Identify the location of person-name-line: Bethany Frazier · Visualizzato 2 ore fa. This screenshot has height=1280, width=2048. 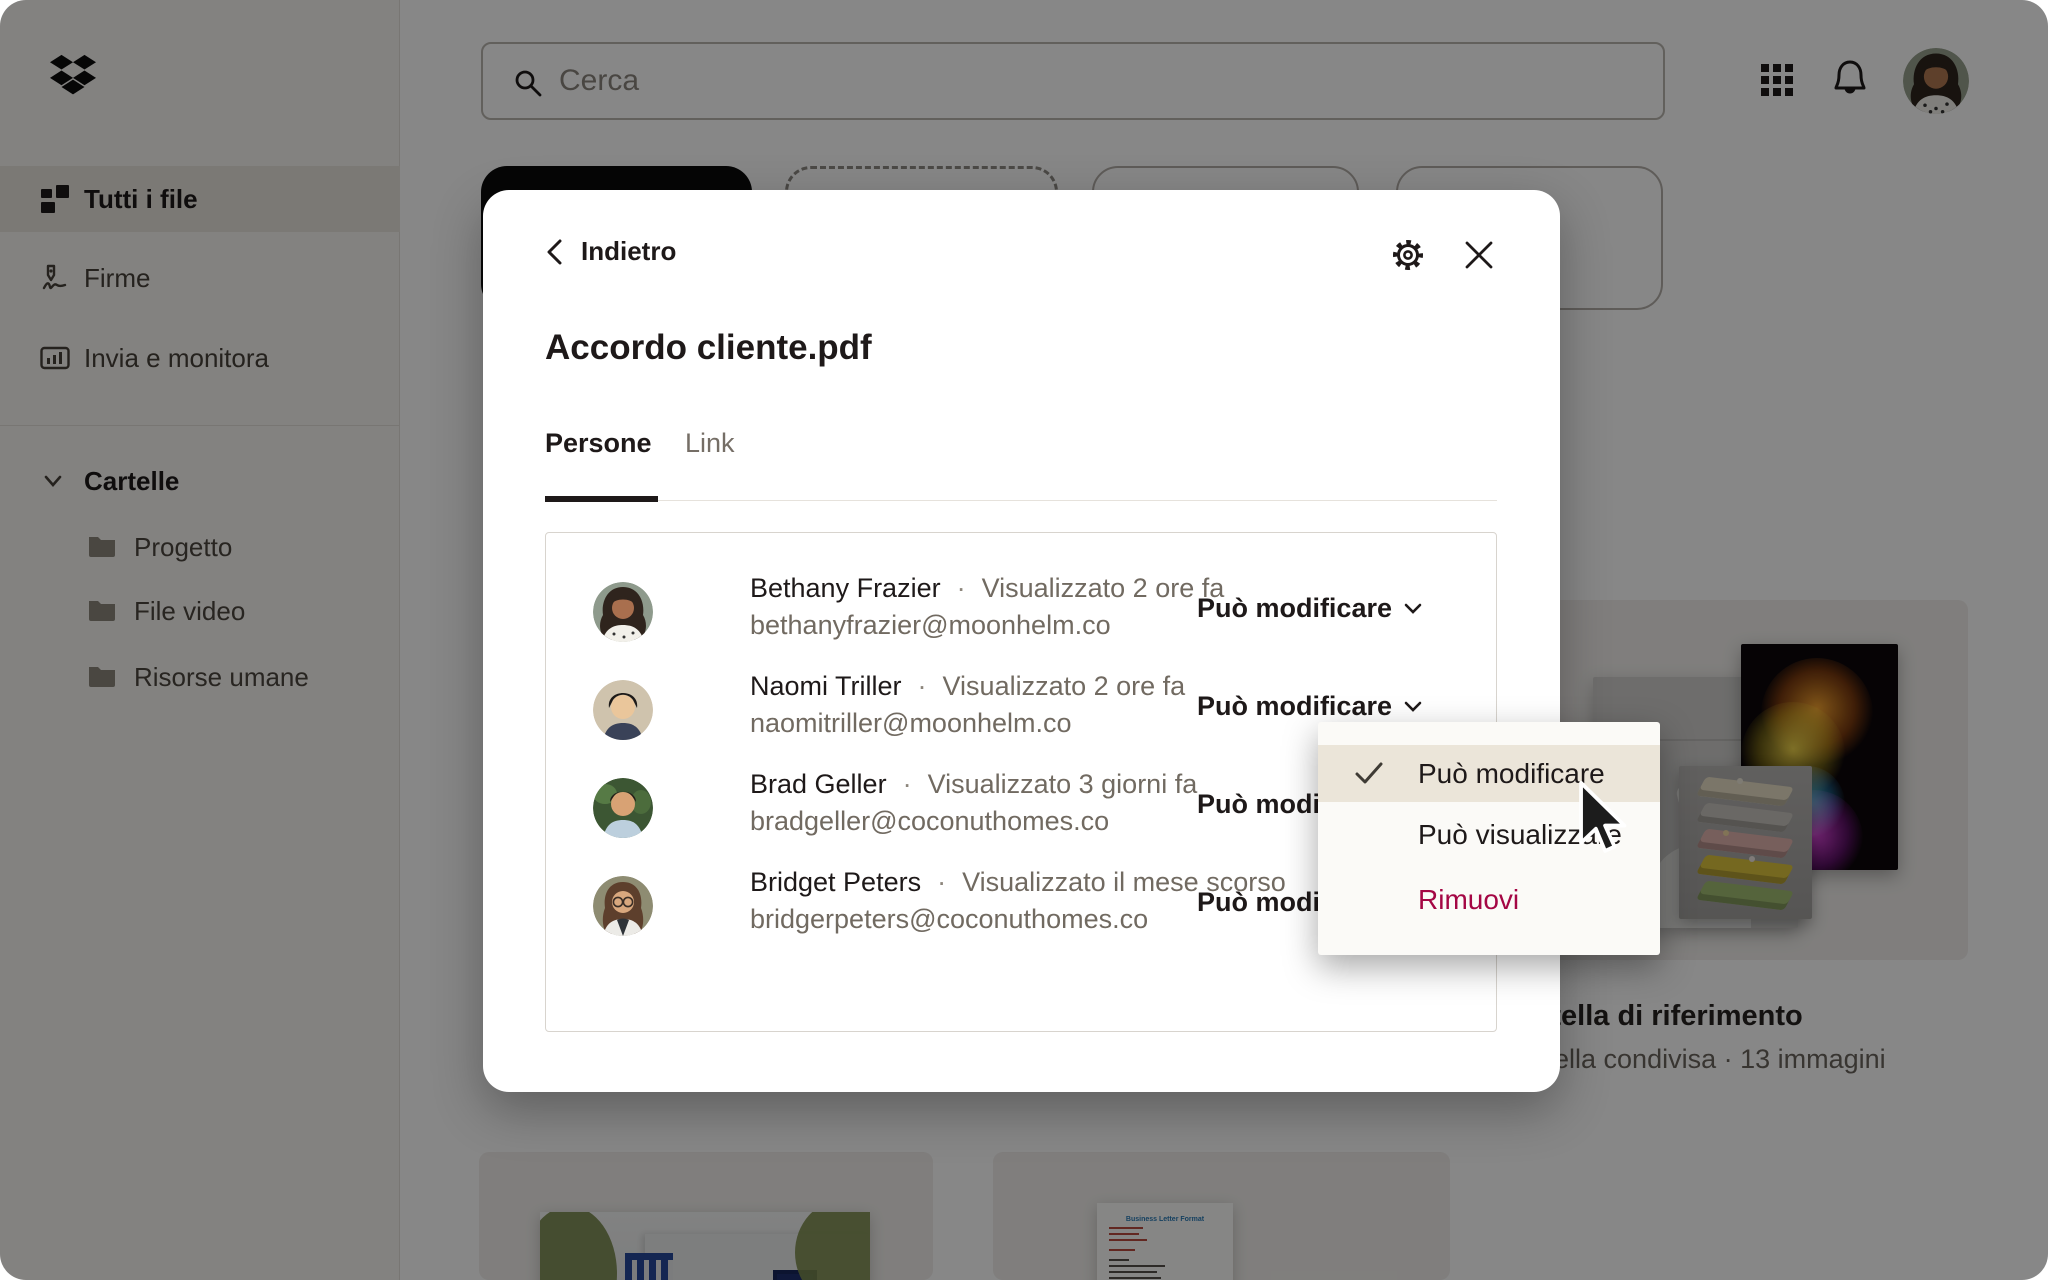
(987, 588).